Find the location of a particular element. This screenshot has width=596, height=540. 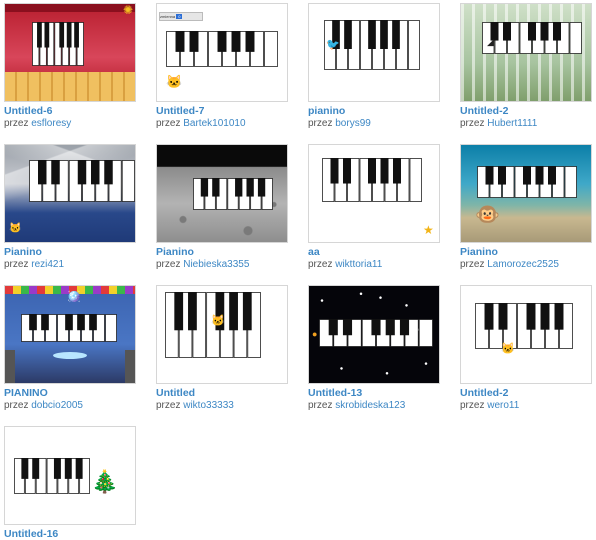

christmas-tree-icon: 🎄 is located at coordinates (105, 481).